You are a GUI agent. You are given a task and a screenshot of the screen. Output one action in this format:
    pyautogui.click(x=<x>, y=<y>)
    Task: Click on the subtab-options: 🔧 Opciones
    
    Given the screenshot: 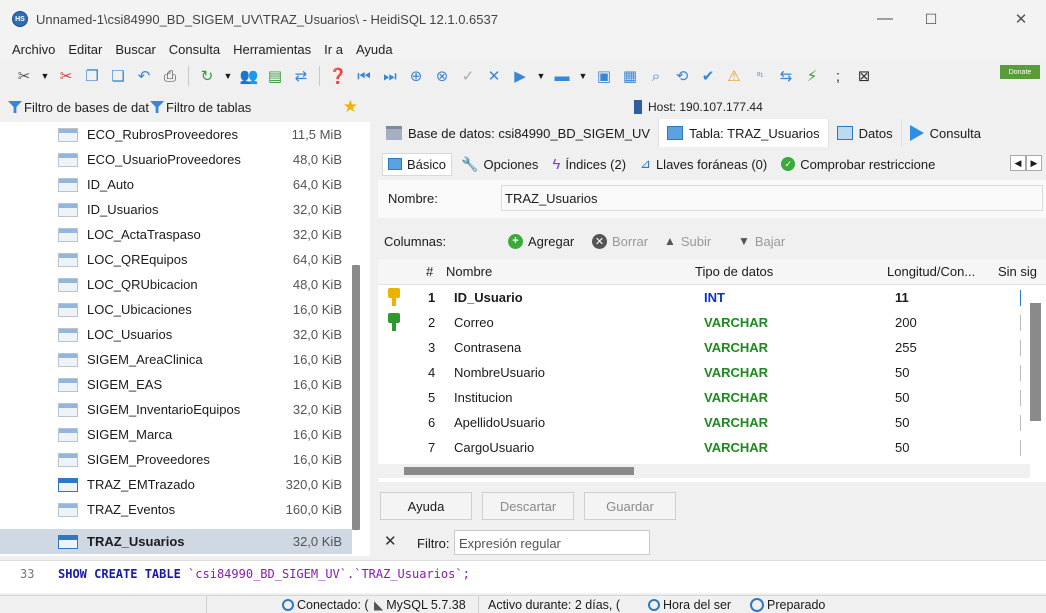 What is the action you would take?
    pyautogui.click(x=499, y=164)
    